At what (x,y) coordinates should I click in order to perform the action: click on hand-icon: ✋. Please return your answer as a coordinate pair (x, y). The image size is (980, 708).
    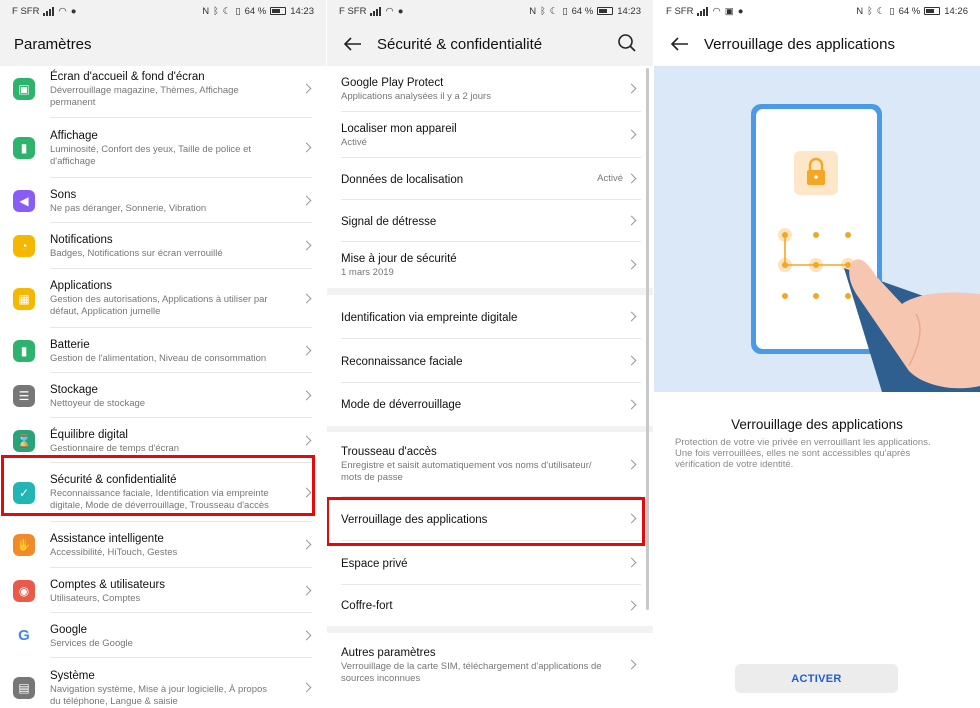
    Looking at the image, I should click on (24, 545).